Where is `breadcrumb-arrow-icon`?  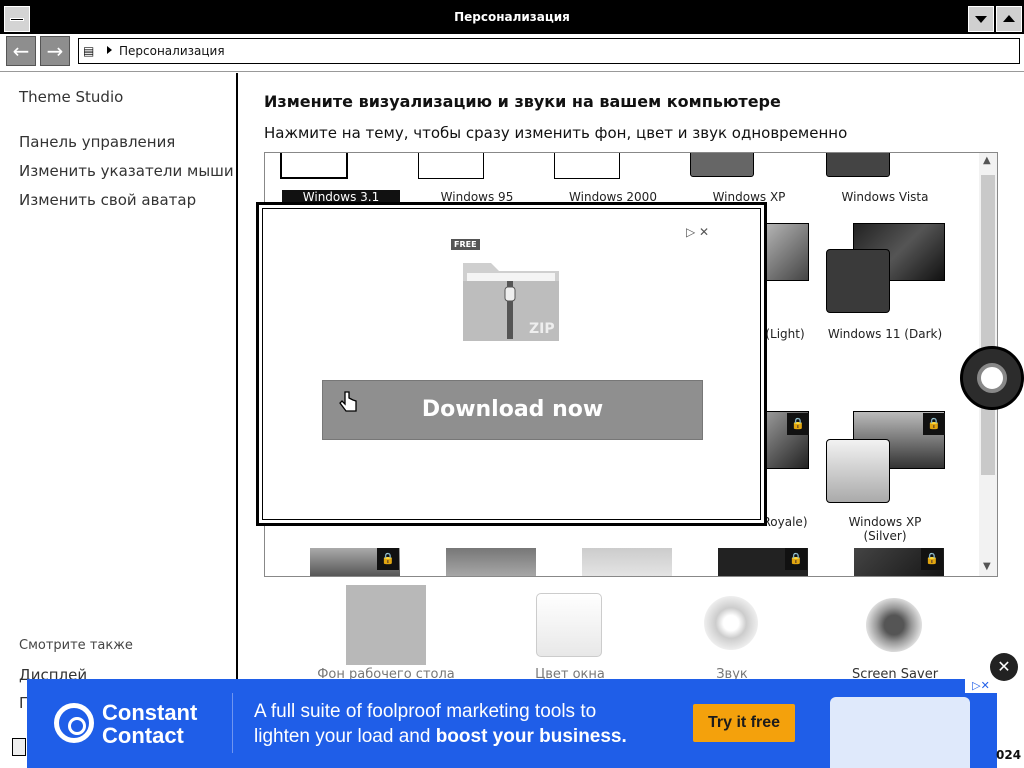
breadcrumb-arrow-icon is located at coordinates (109, 50).